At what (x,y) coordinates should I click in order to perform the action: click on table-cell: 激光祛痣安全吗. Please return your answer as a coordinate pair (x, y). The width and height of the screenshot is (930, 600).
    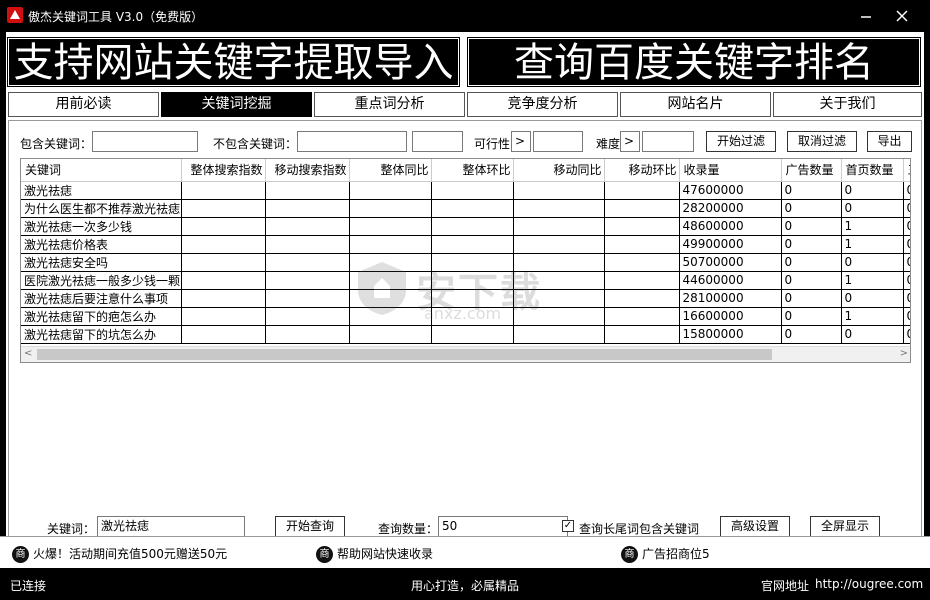
    Looking at the image, I should click on (101, 262).